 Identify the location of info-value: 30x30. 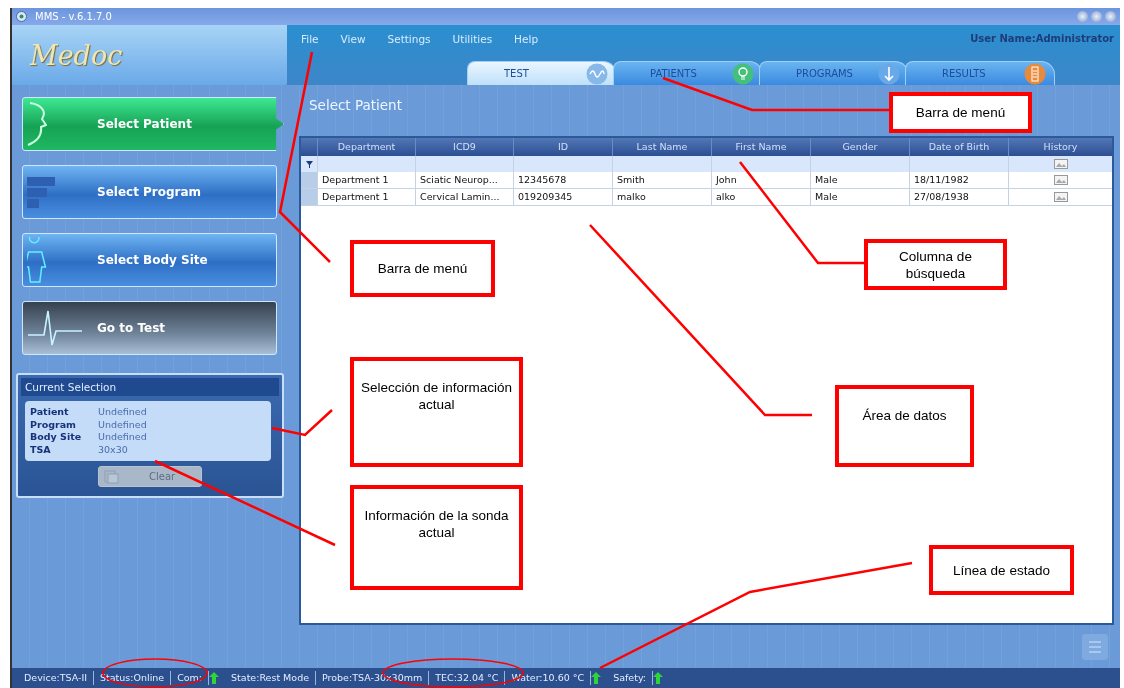
(113, 449).